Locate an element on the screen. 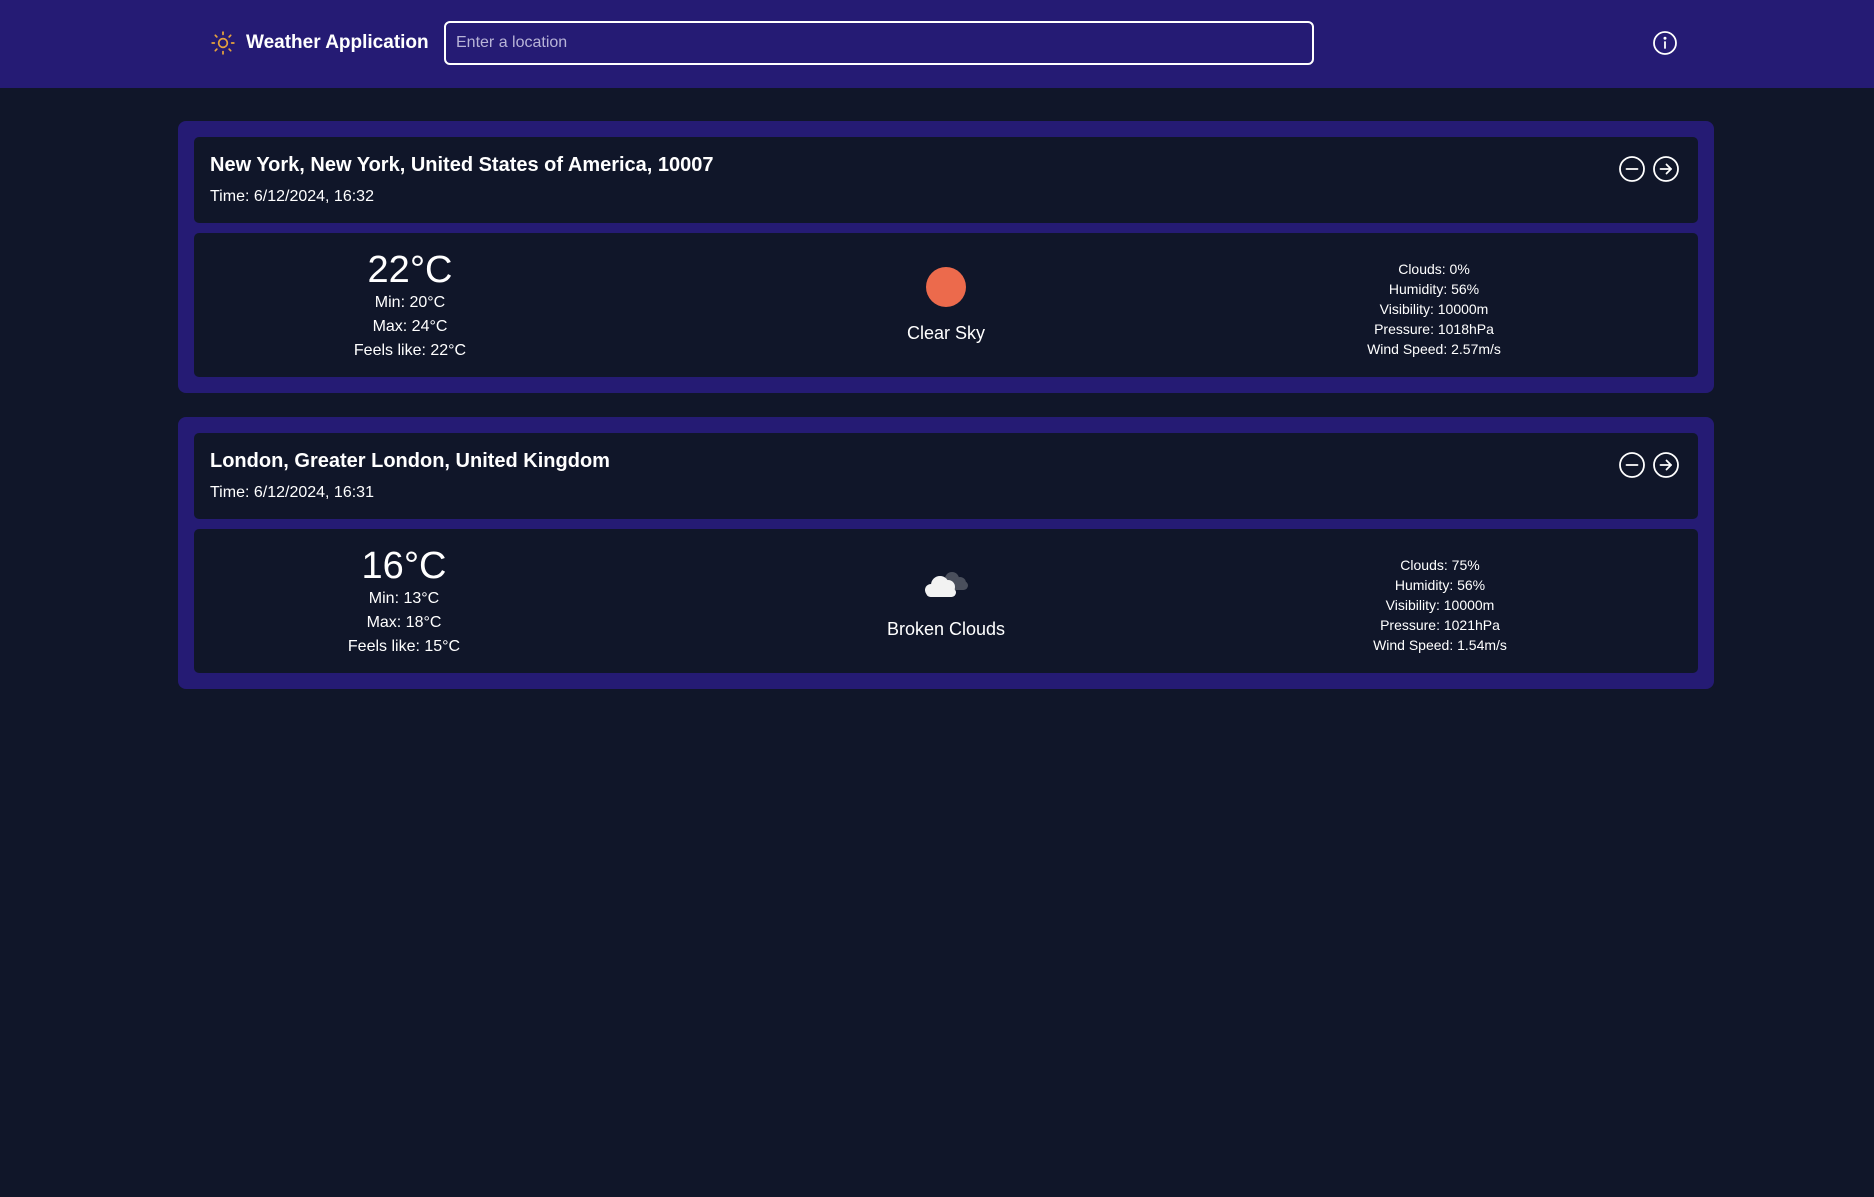 This screenshot has width=1874, height=1197. location-time: Time: 6/12/2024, 16:32 is located at coordinates (292, 197).